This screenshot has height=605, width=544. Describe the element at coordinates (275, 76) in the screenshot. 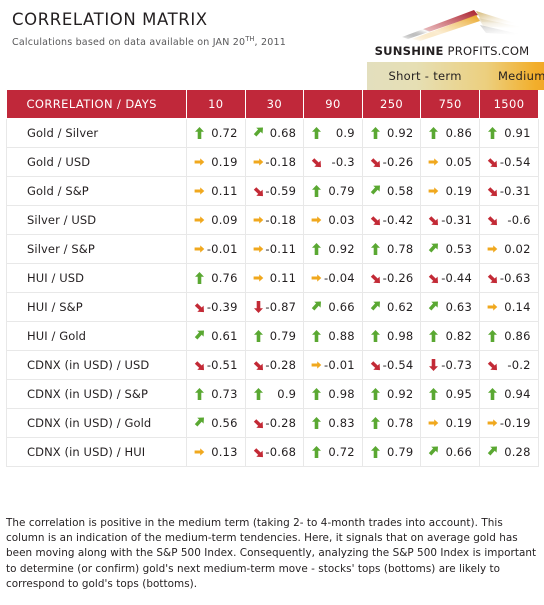

I see `term-band-row: Short - term Medium - term Long - term` at that location.